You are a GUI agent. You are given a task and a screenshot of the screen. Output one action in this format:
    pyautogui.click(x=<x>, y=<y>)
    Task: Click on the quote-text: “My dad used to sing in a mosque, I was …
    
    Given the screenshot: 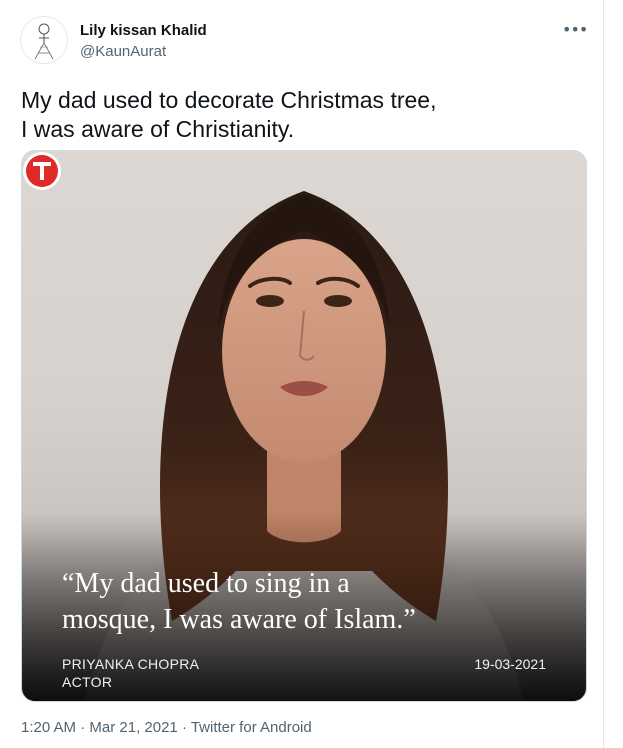 What is the action you would take?
    pyautogui.click(x=312, y=602)
    